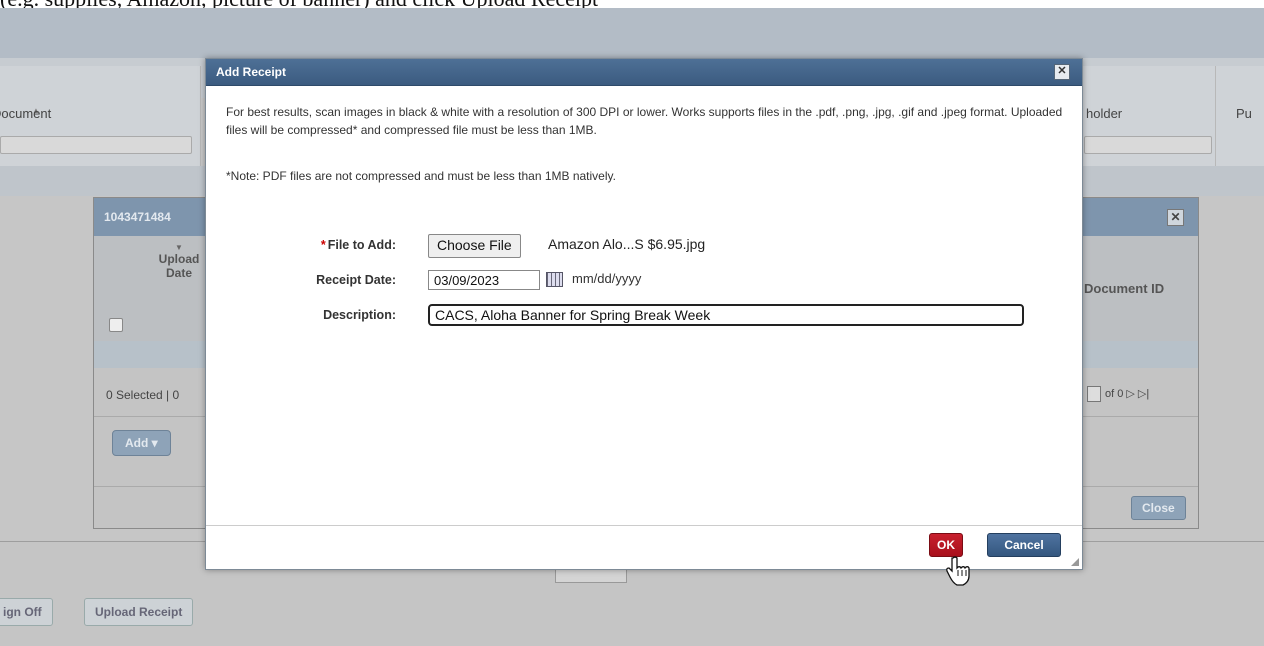 This screenshot has height=646, width=1264. What do you see at coordinates (116, 325) in the screenshot?
I see `select-all-checkbox` at bounding box center [116, 325].